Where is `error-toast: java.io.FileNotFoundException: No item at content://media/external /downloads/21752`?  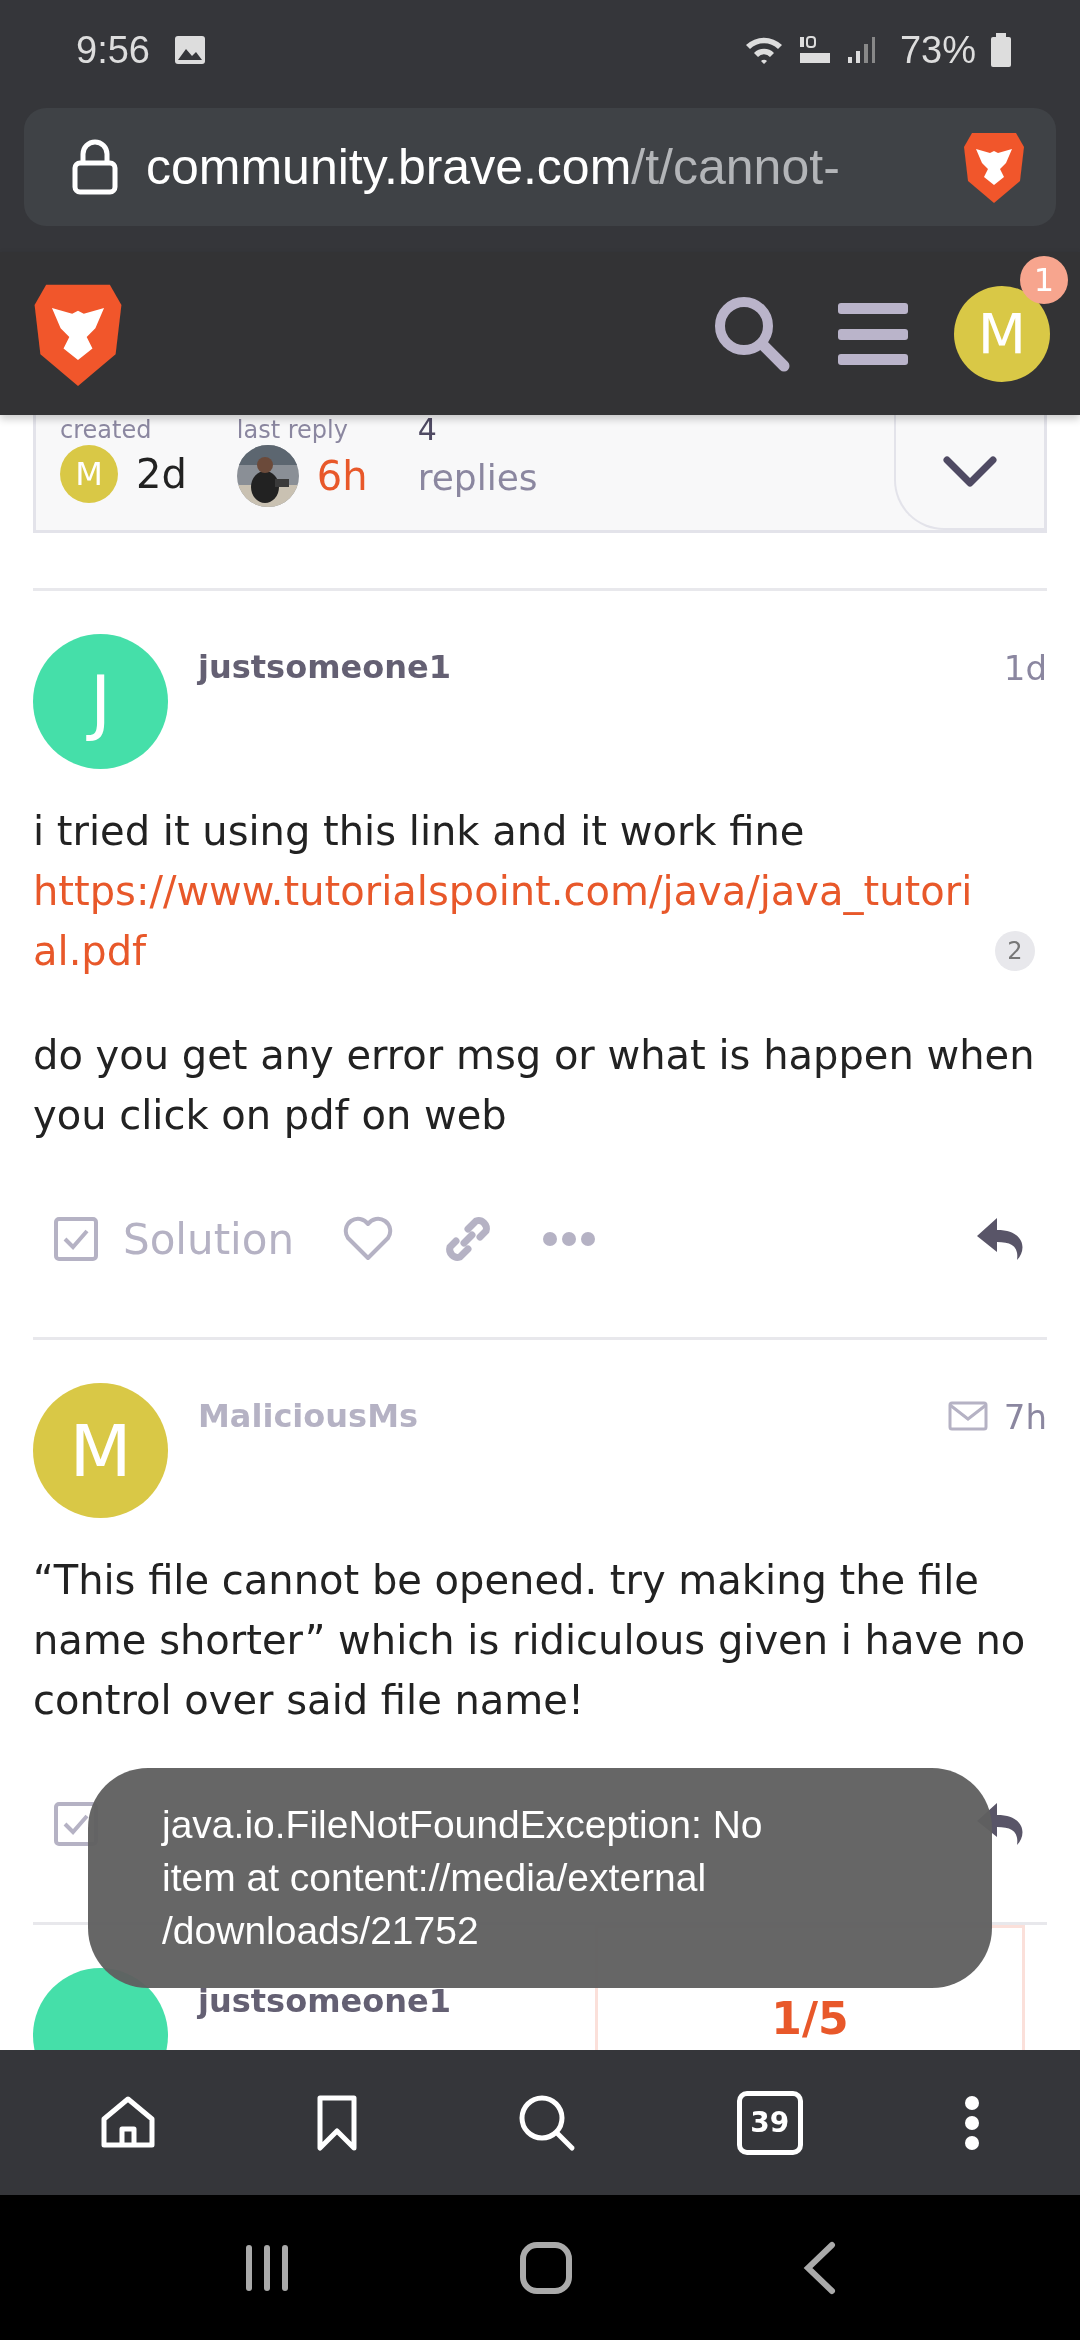 error-toast: java.io.FileNotFoundException: No item at content://media/external /downloads/21752 is located at coordinates (540, 1878).